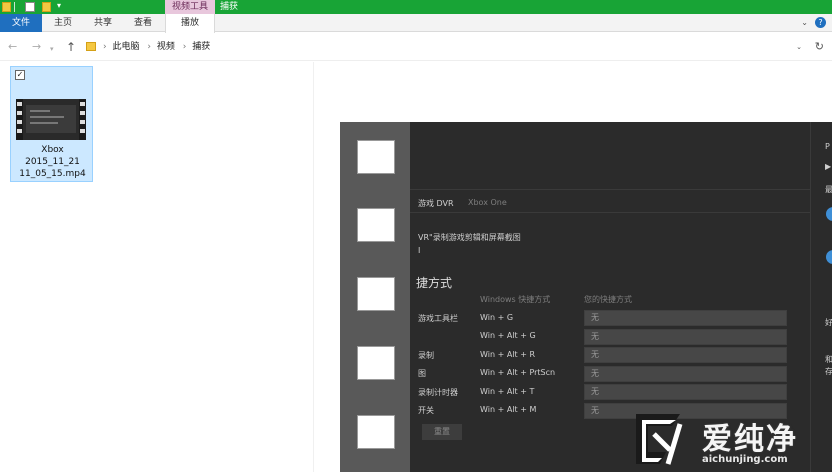  Describe the element at coordinates (52, 150) in the screenshot. I see `file-name-line: Xbox` at that location.